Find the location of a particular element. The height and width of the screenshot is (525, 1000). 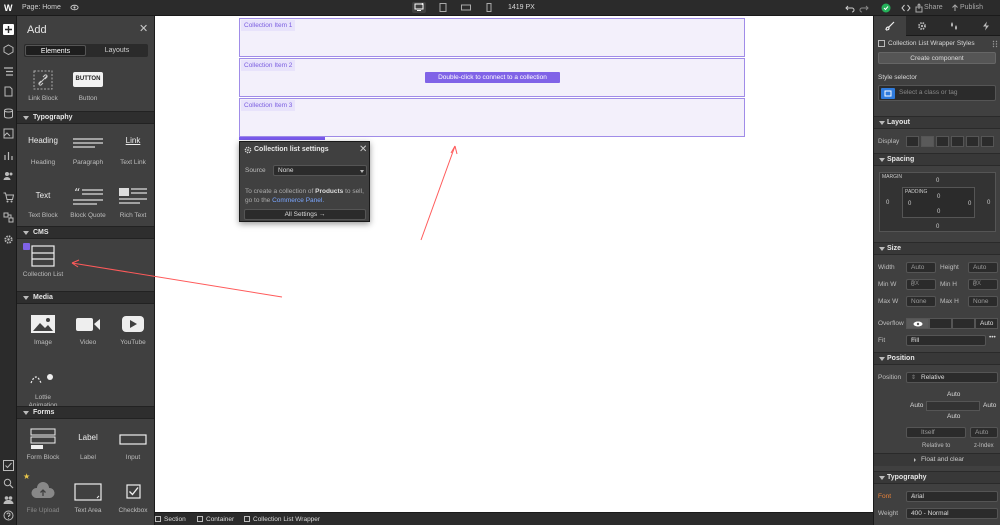

padding-right-value: 0 is located at coordinates (969, 204).